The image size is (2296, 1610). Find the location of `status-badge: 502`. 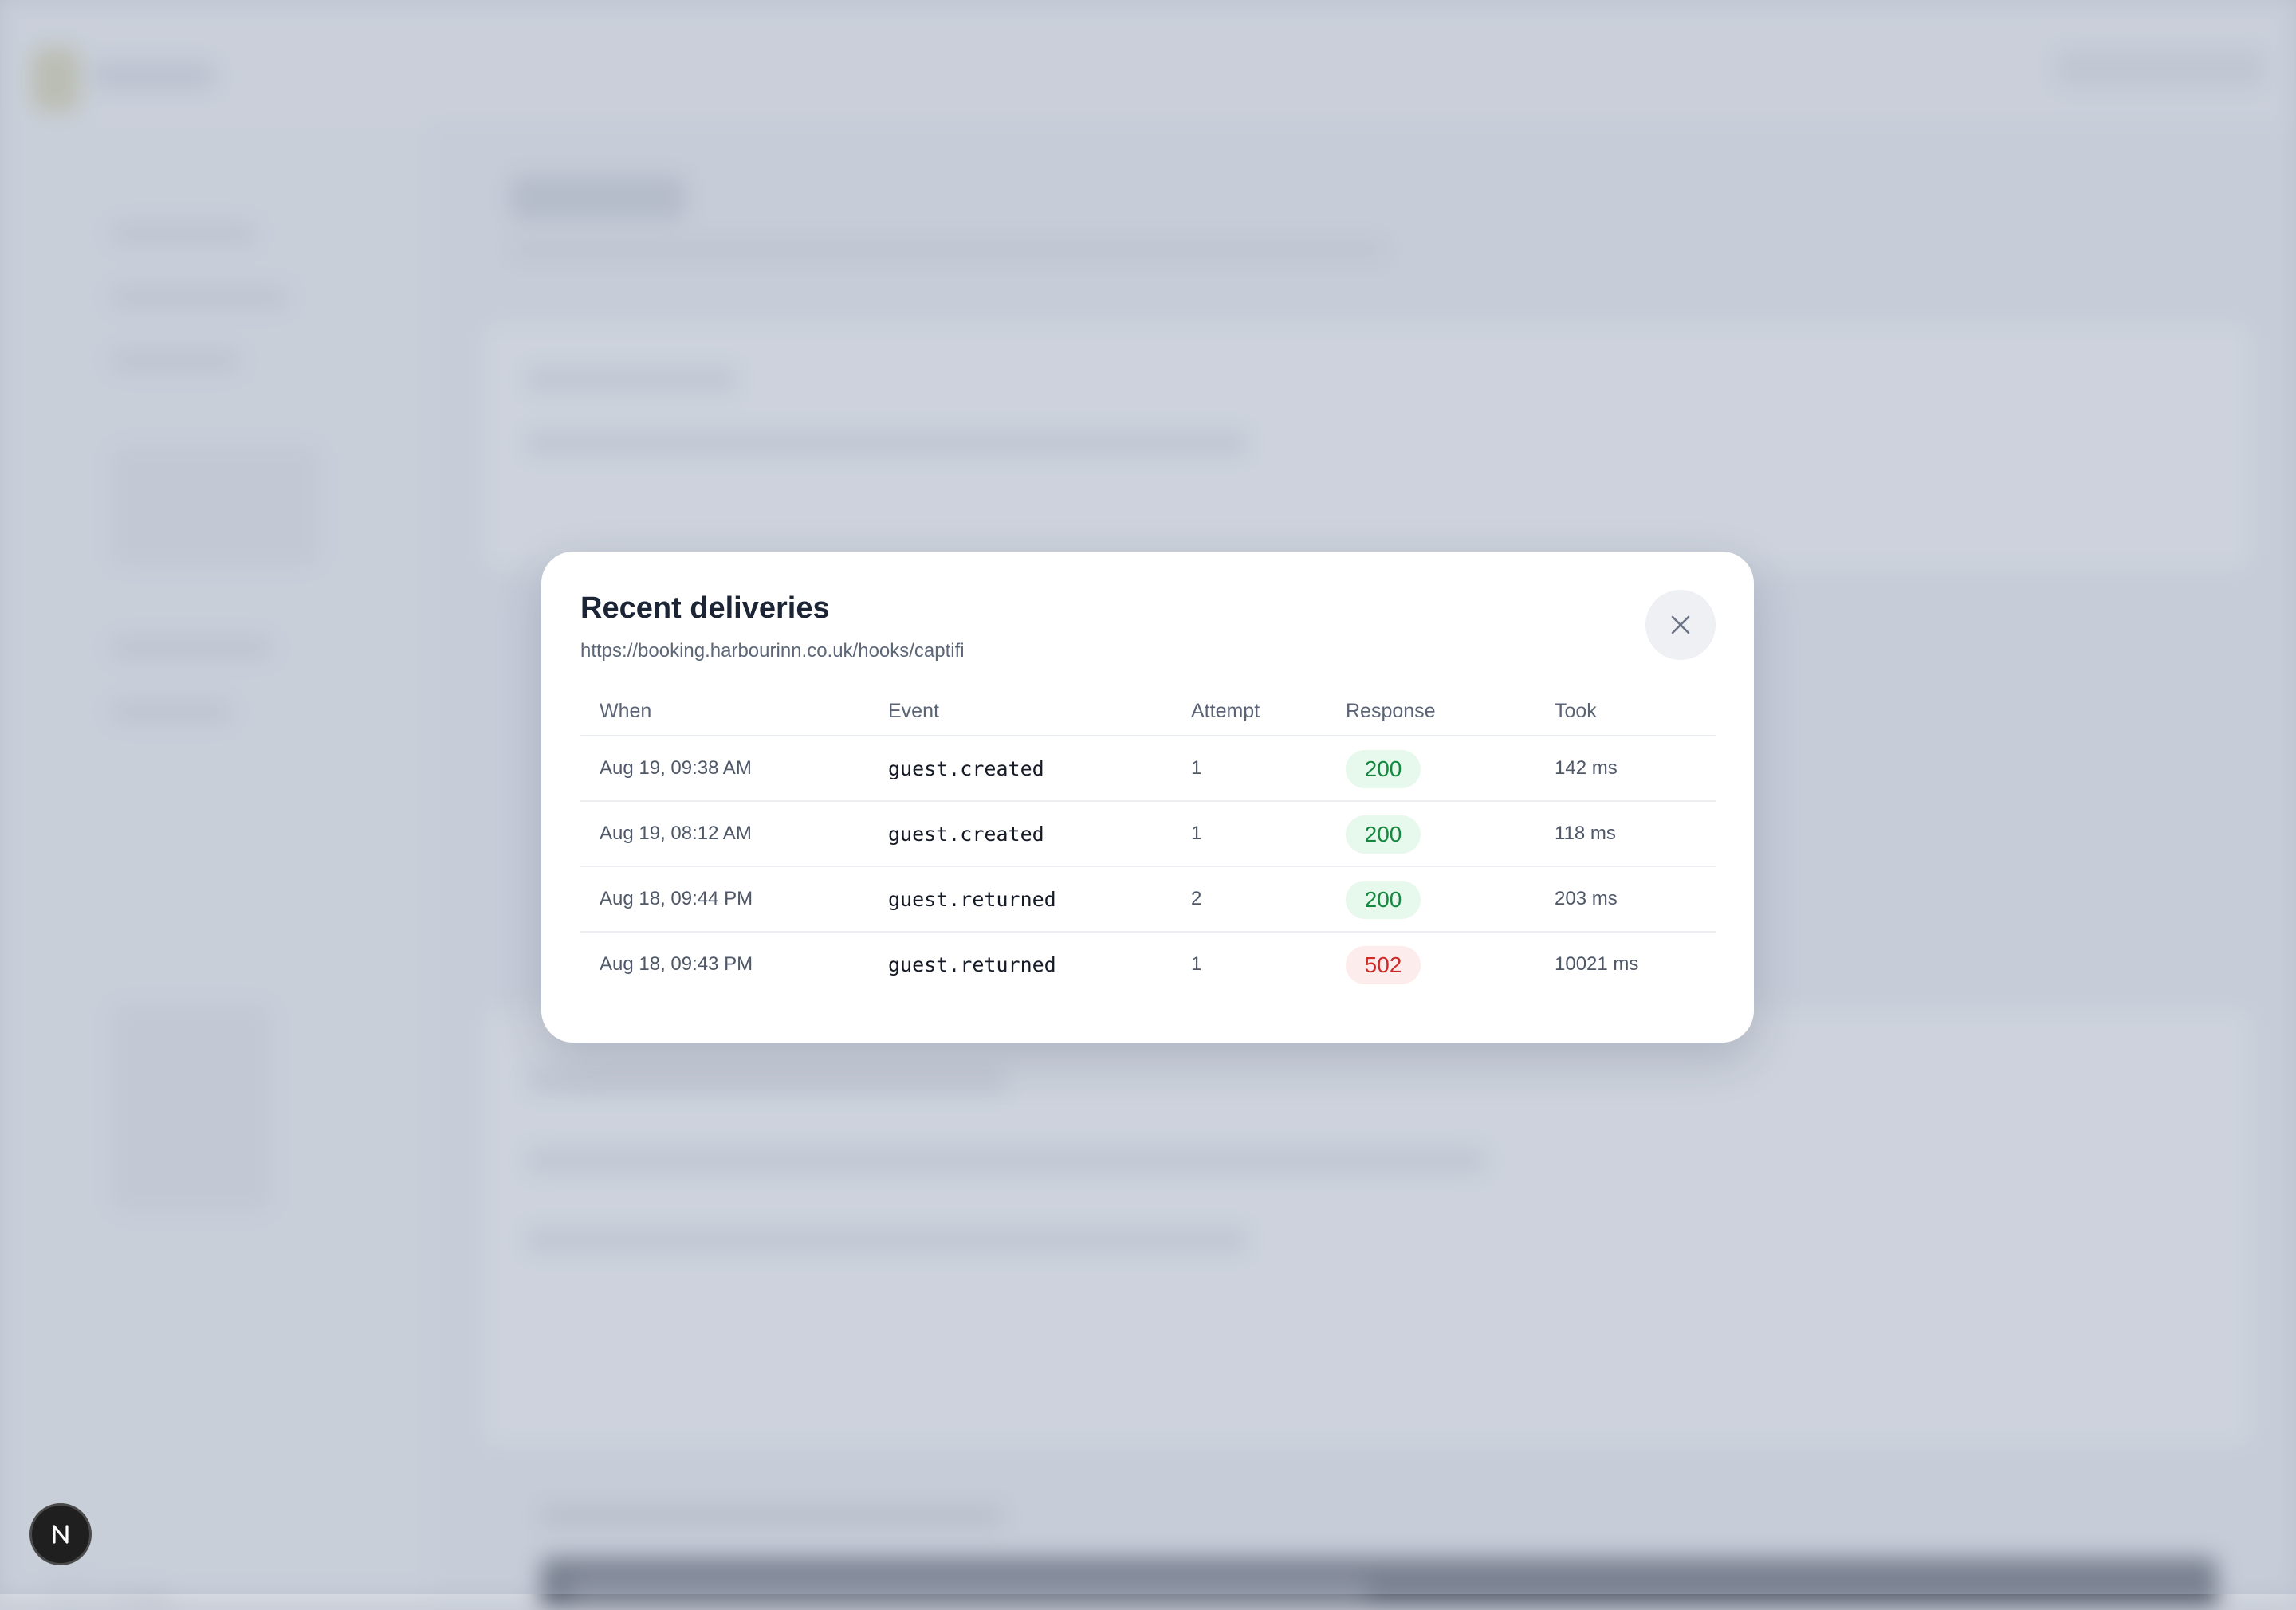

status-badge: 502 is located at coordinates (1383, 965).